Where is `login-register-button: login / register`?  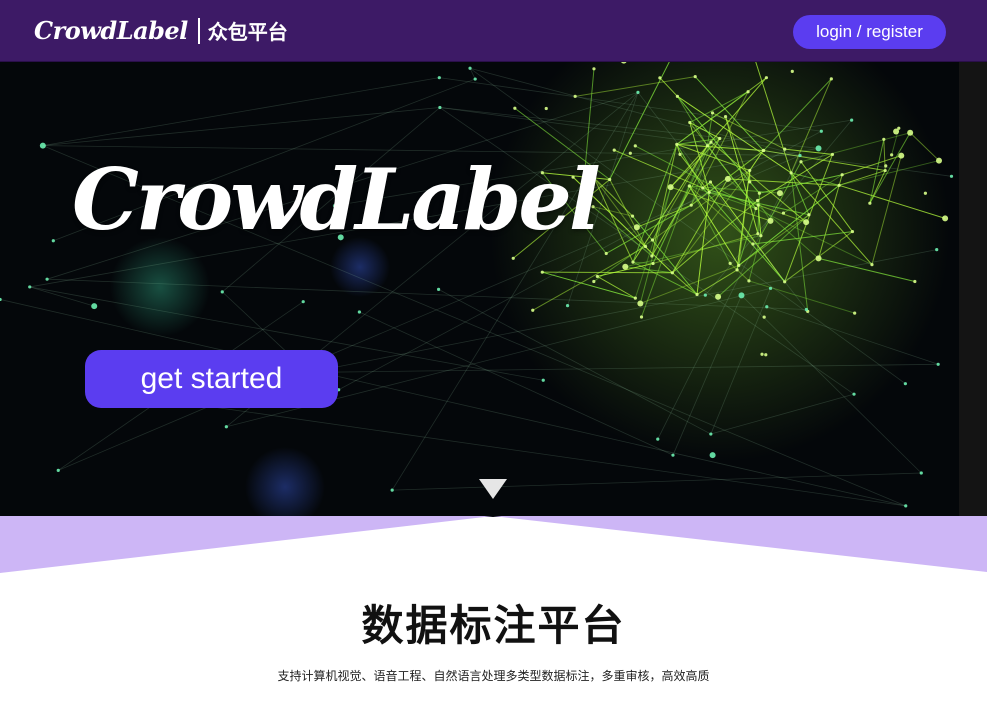
login-register-button: login / register is located at coordinates (869, 32).